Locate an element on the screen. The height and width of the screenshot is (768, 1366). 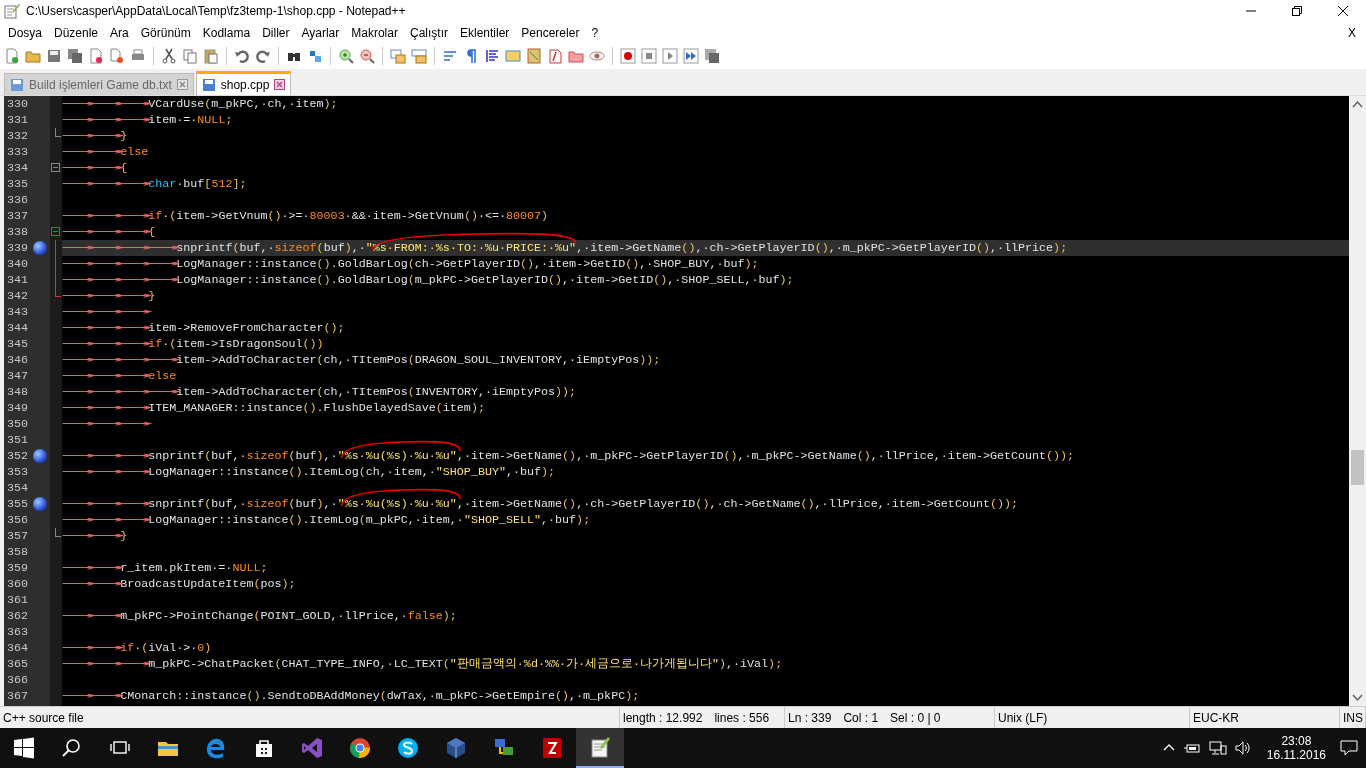
word-wrap-icon is located at coordinates (450, 56).